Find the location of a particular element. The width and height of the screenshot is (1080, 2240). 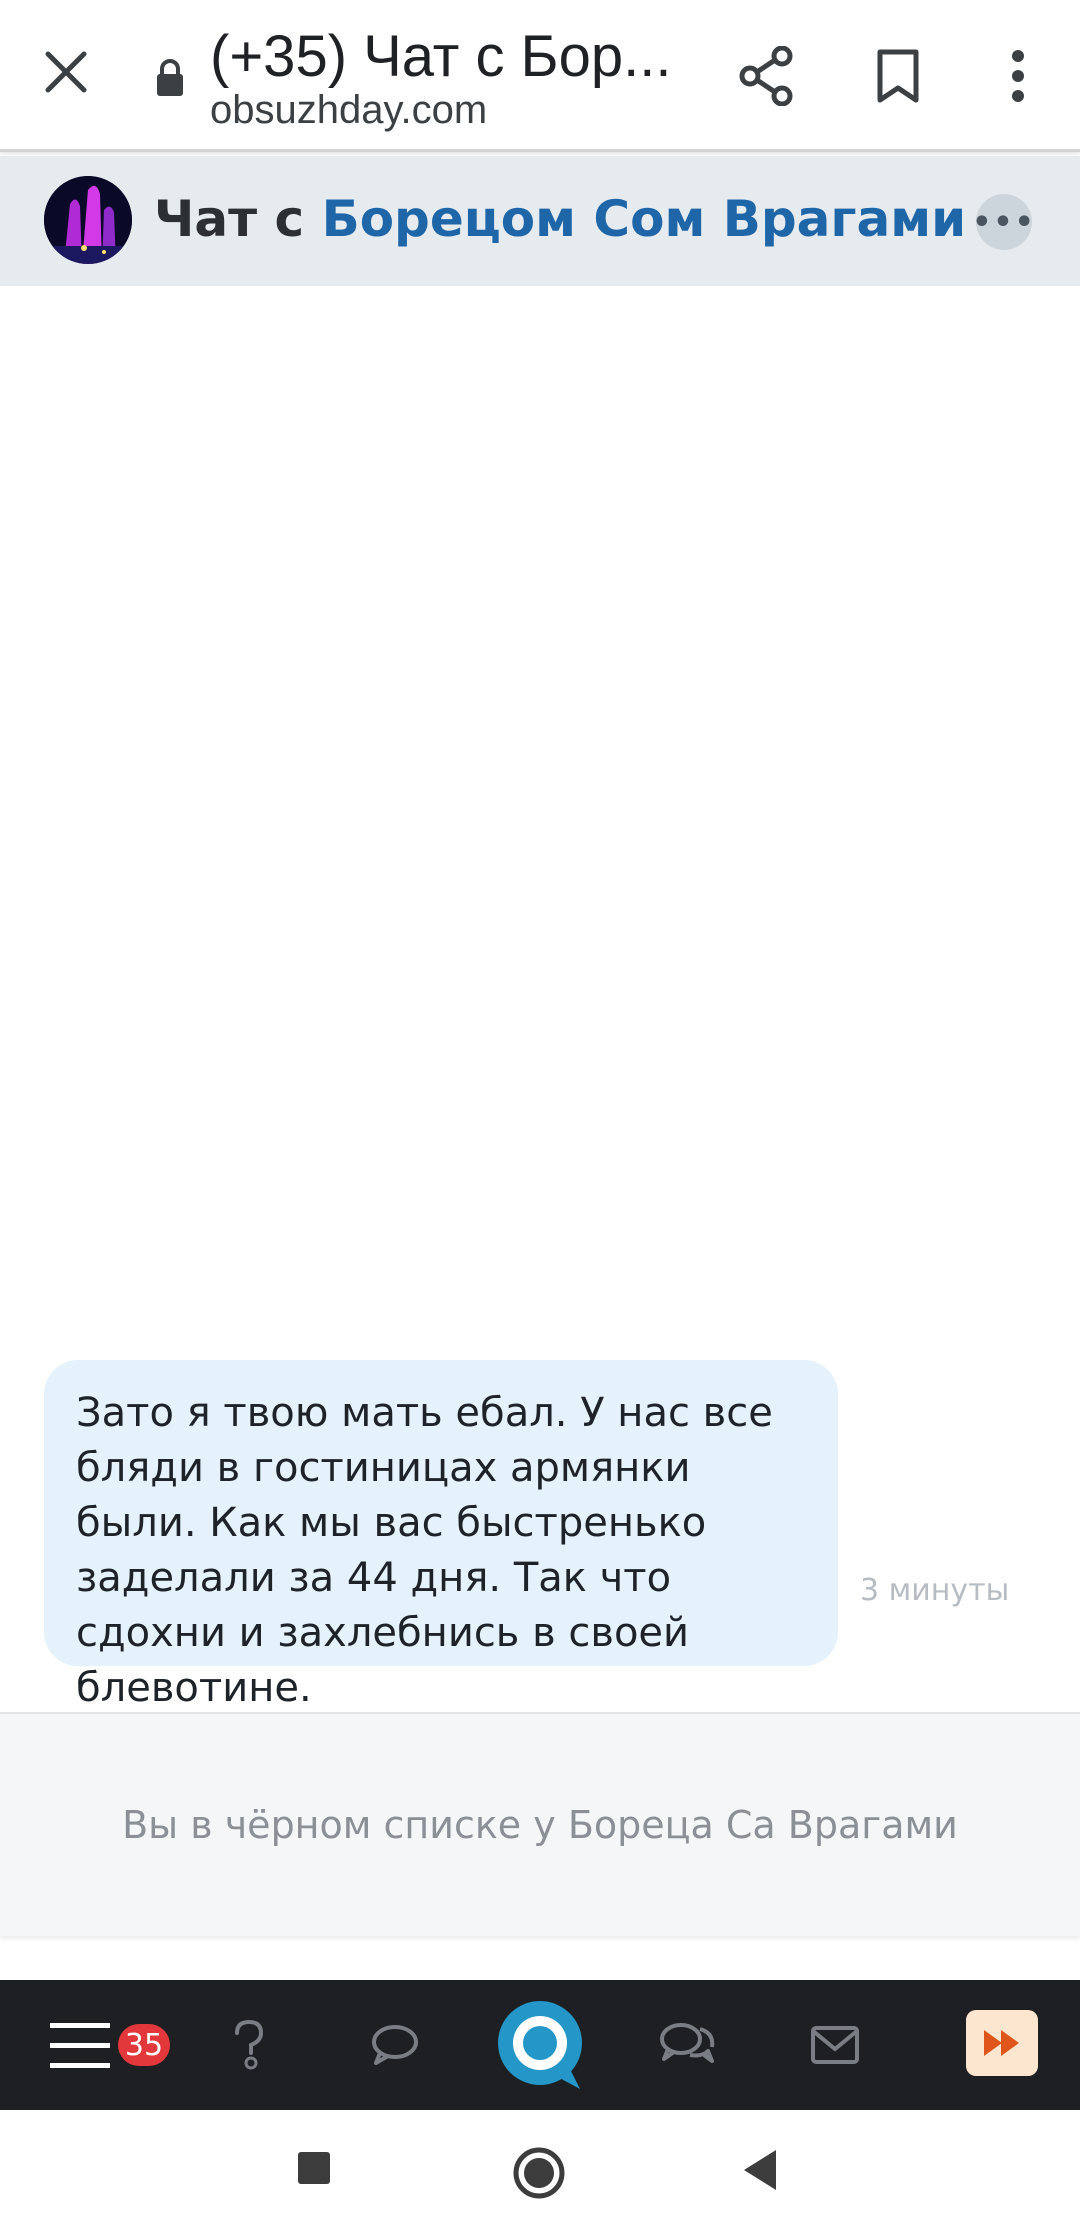

comment-icon is located at coordinates (395, 2045).